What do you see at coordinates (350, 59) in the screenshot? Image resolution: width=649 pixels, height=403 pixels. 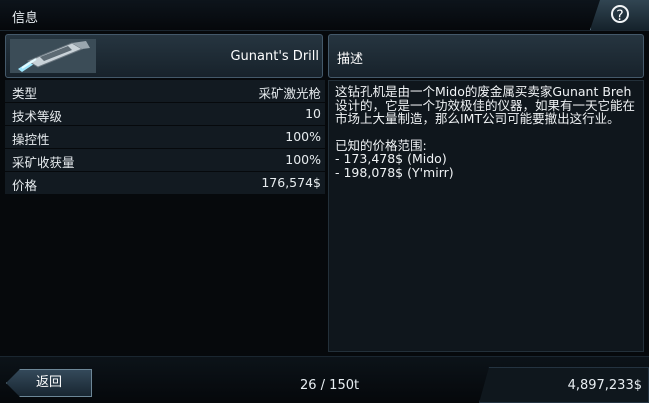 I see `description-title: 描述` at bounding box center [350, 59].